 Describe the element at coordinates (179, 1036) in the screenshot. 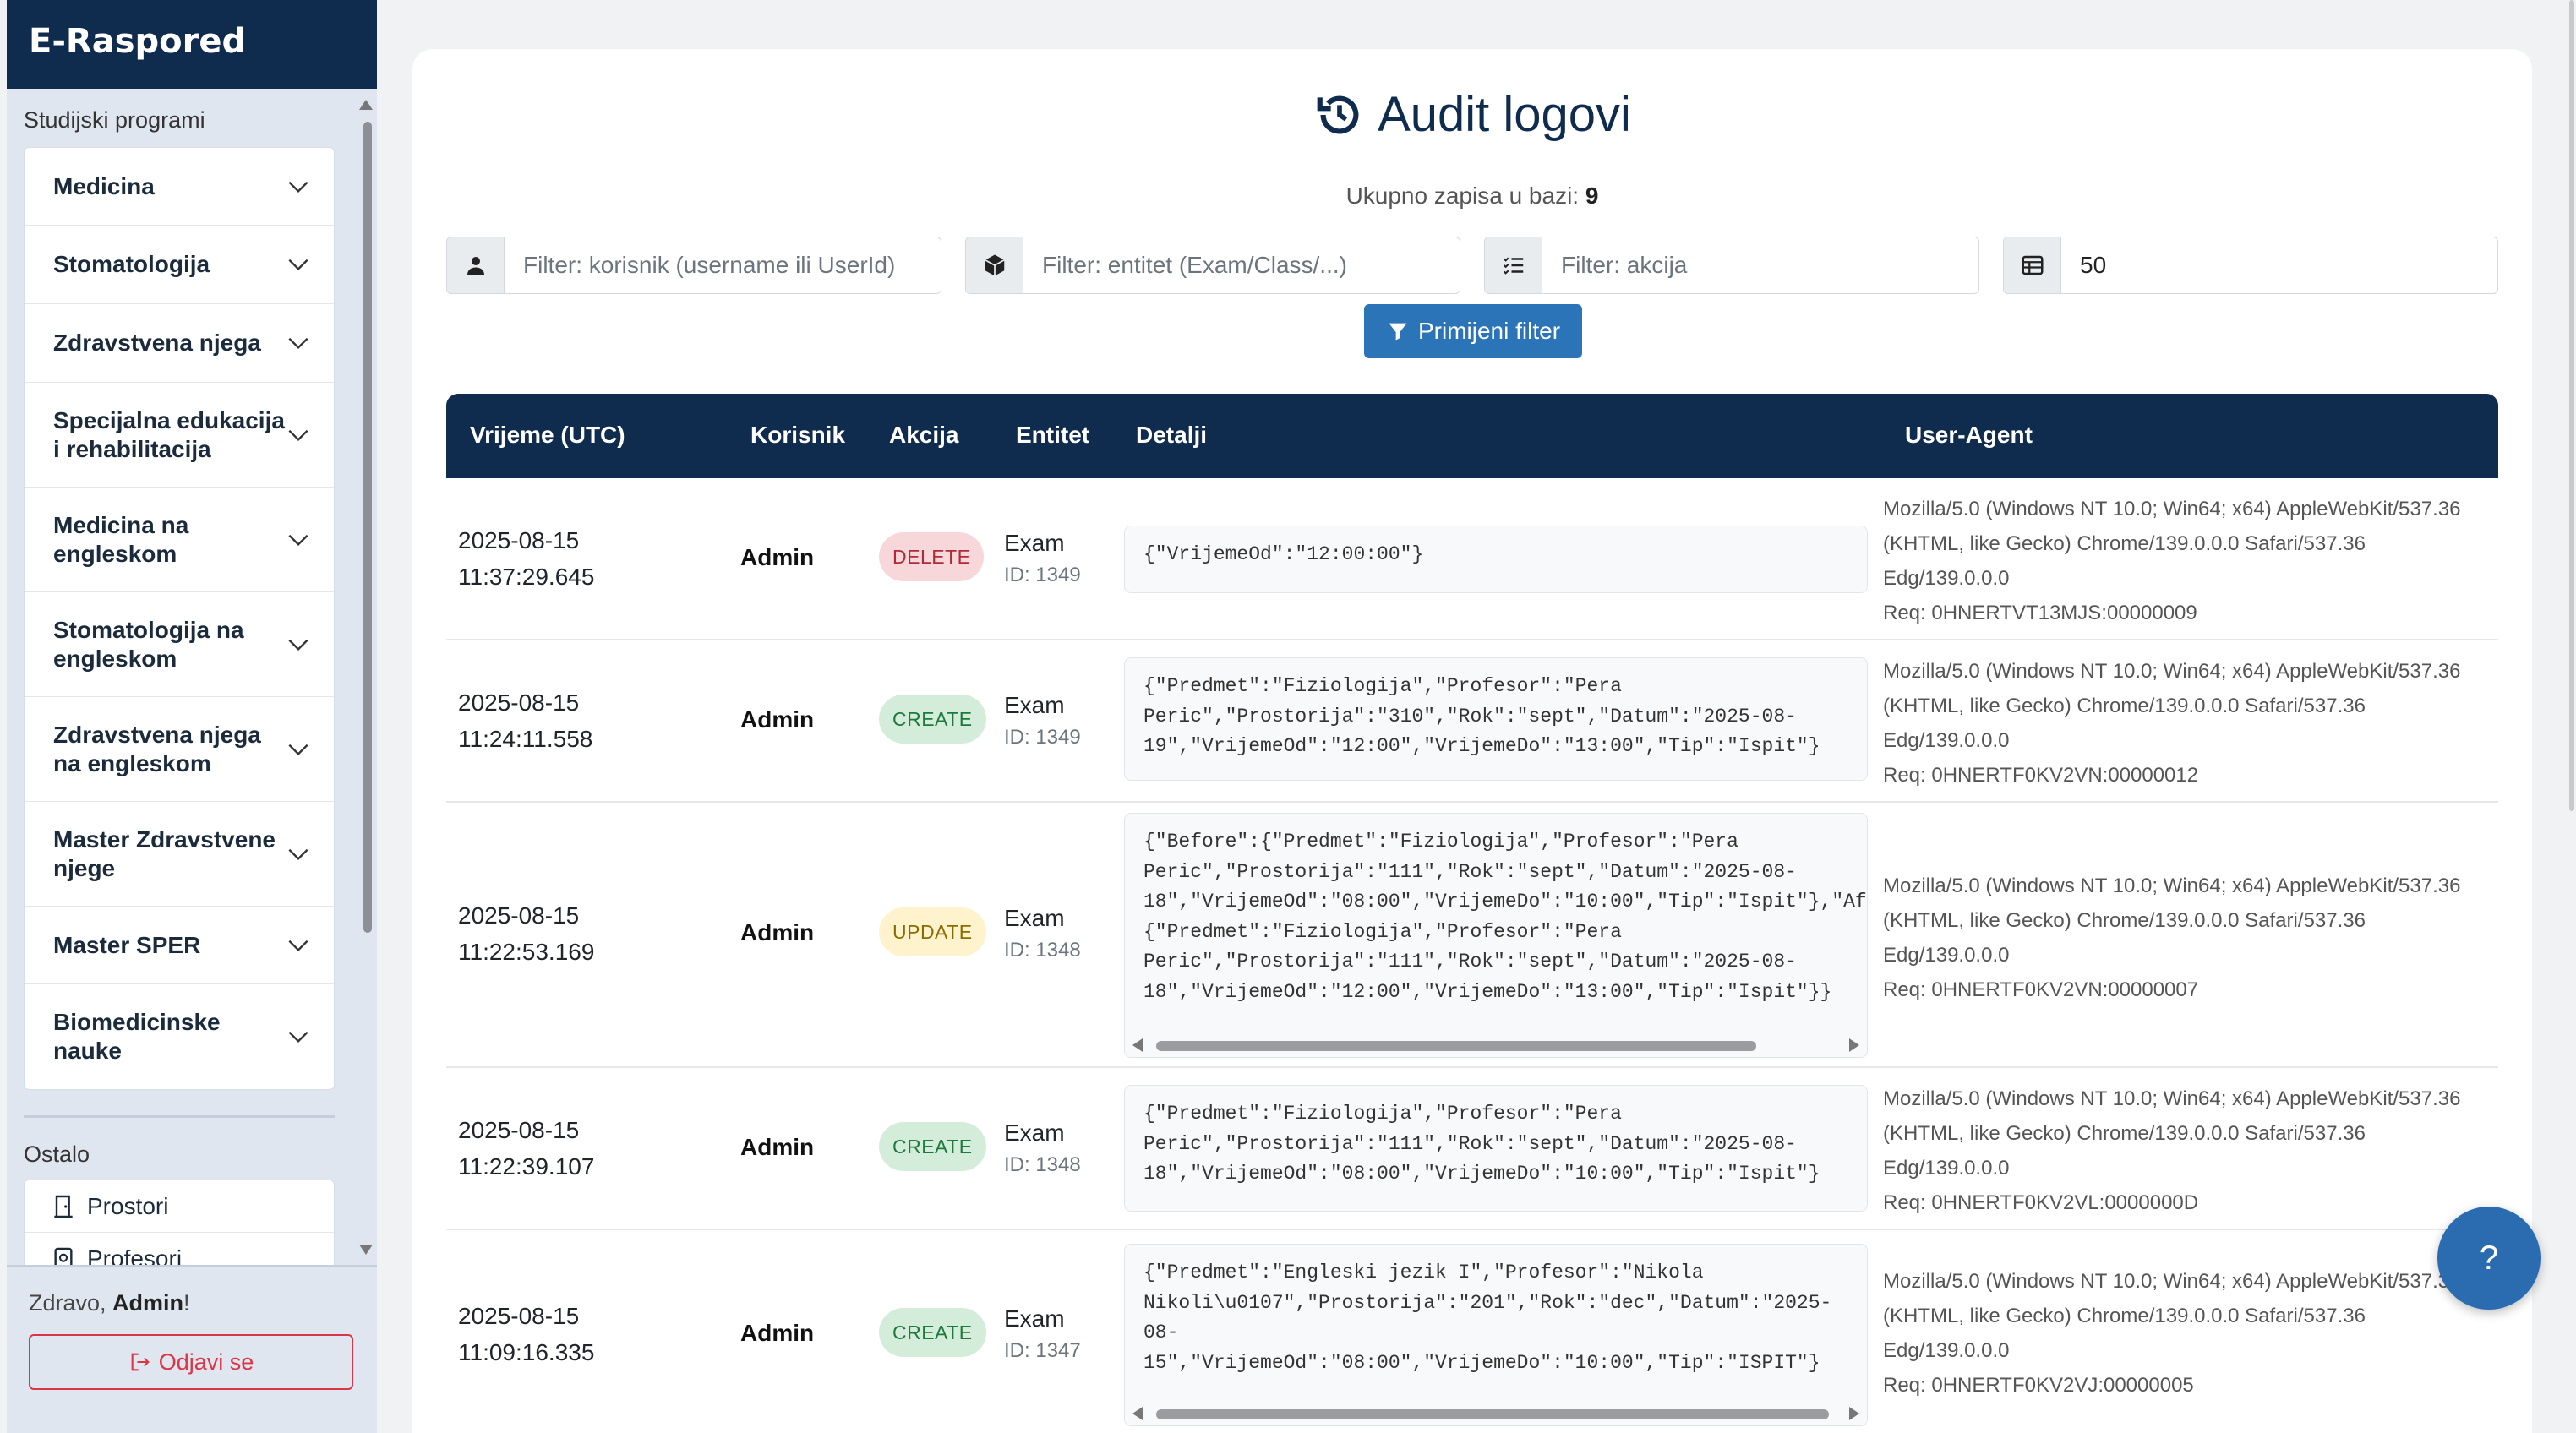

I see `sidebar-item-biomedicinske-nauke: Biomedicinske nauke` at that location.